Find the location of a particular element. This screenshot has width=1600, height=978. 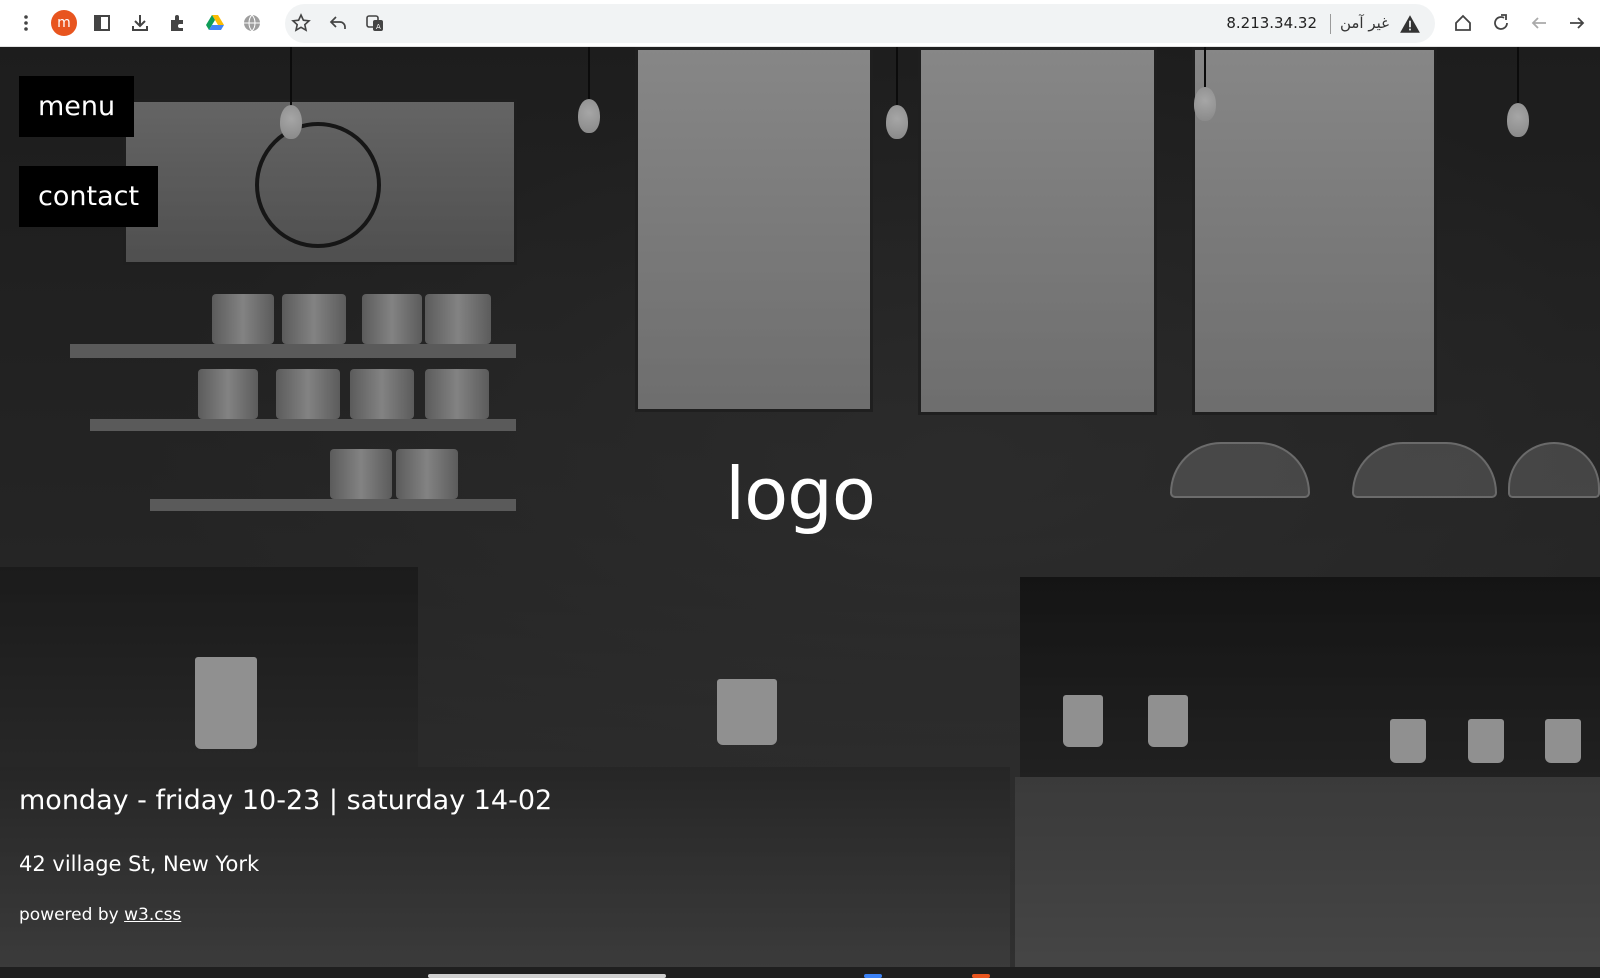

powered-by: powered by w3.css is located at coordinates (100, 915).